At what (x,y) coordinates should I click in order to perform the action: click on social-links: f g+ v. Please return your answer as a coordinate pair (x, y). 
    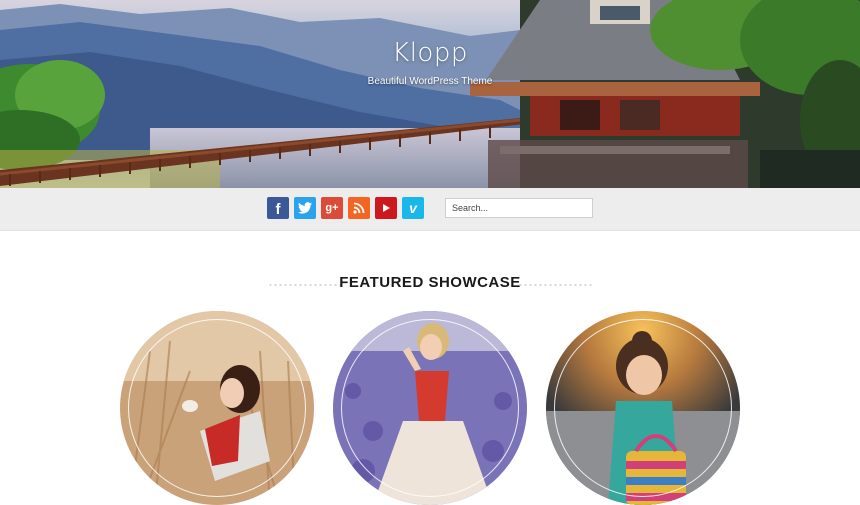
    Looking at the image, I should click on (345, 208).